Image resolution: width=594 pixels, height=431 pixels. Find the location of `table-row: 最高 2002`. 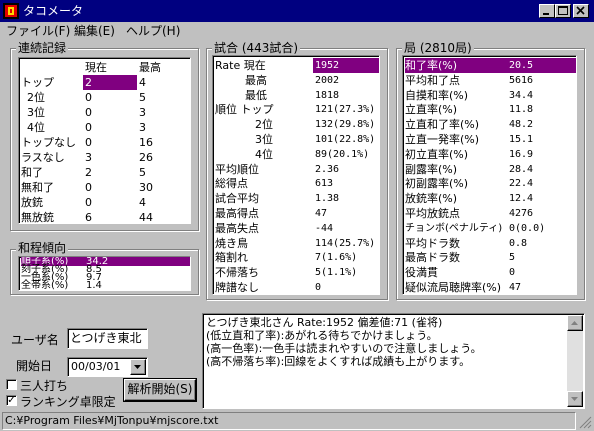

table-row: 最高 2002 is located at coordinates (296, 80).